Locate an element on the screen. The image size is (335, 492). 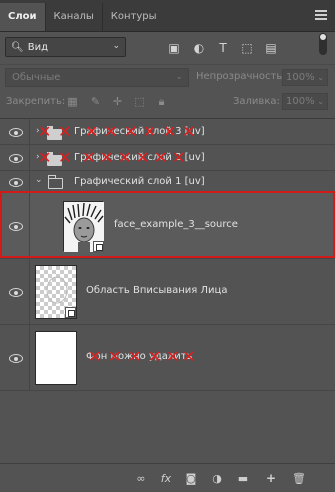
adjustment-layer-icon: ◑ is located at coordinates (217, 479).